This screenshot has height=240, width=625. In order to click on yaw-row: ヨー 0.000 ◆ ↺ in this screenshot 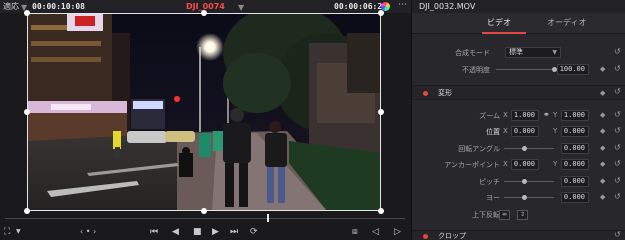, I will do `click(518, 198)`.